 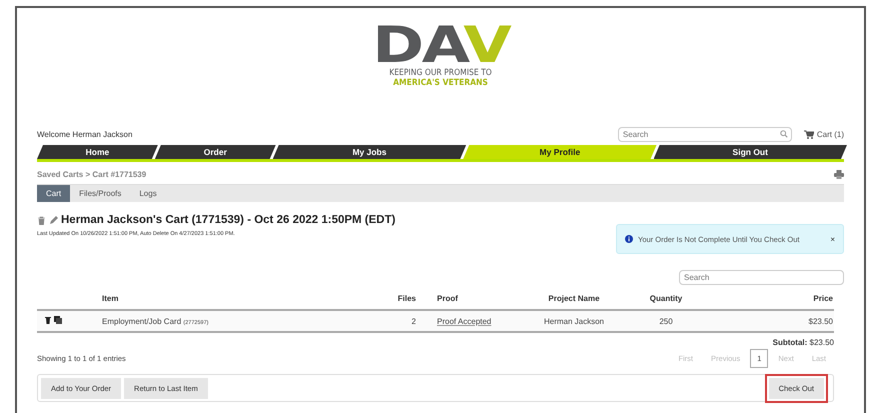 What do you see at coordinates (85, 134) in the screenshot?
I see `welcome-text: Welcome Herman Jackson` at bounding box center [85, 134].